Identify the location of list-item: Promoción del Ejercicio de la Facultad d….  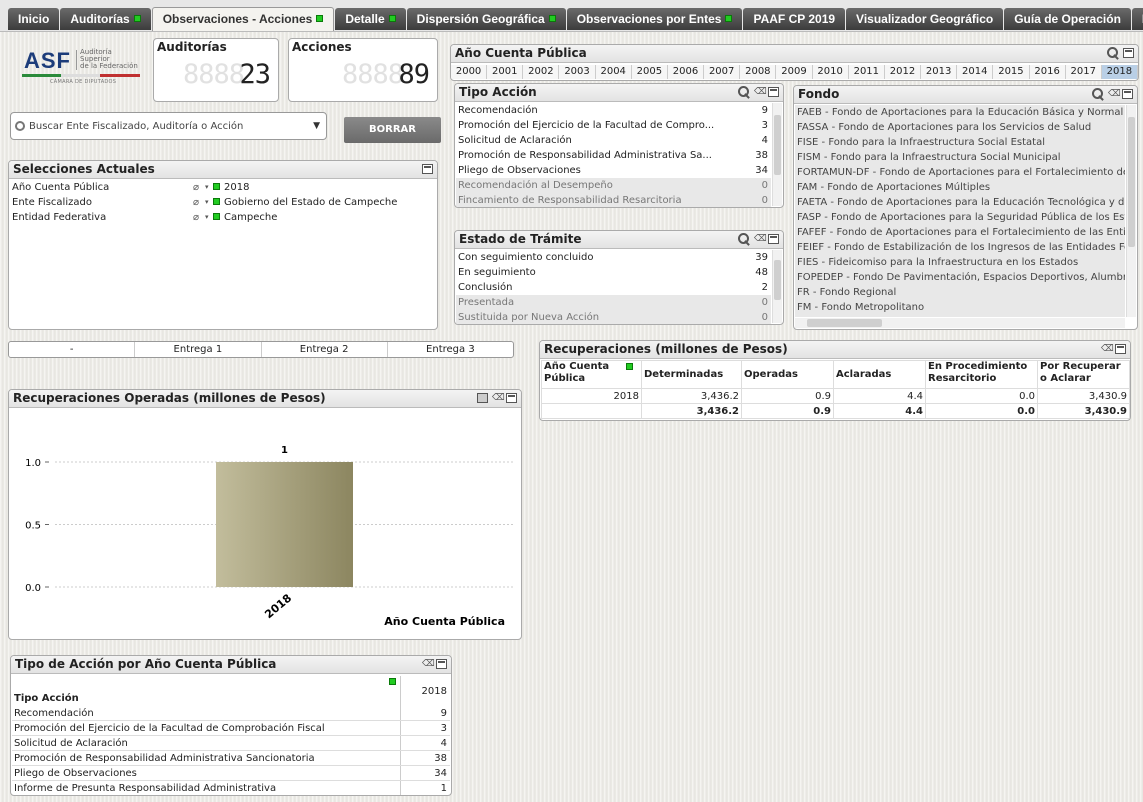
(613, 125).